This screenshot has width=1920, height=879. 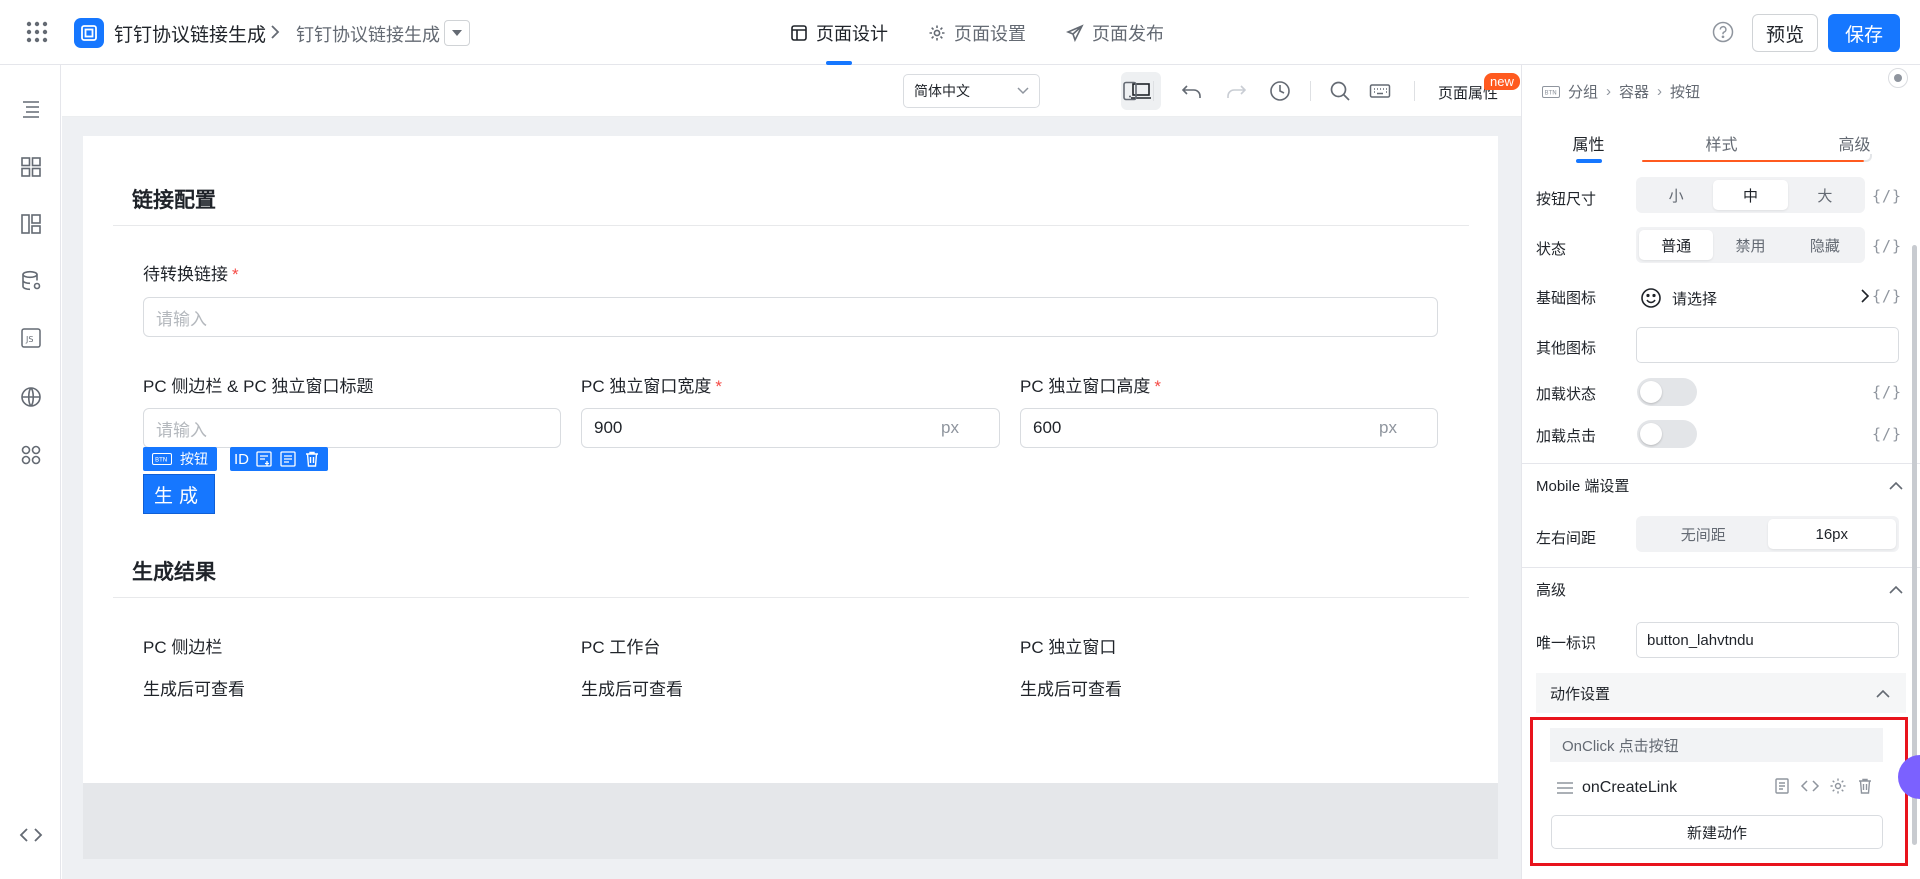 I want to click on tablet-icon, so click(x=1130, y=91).